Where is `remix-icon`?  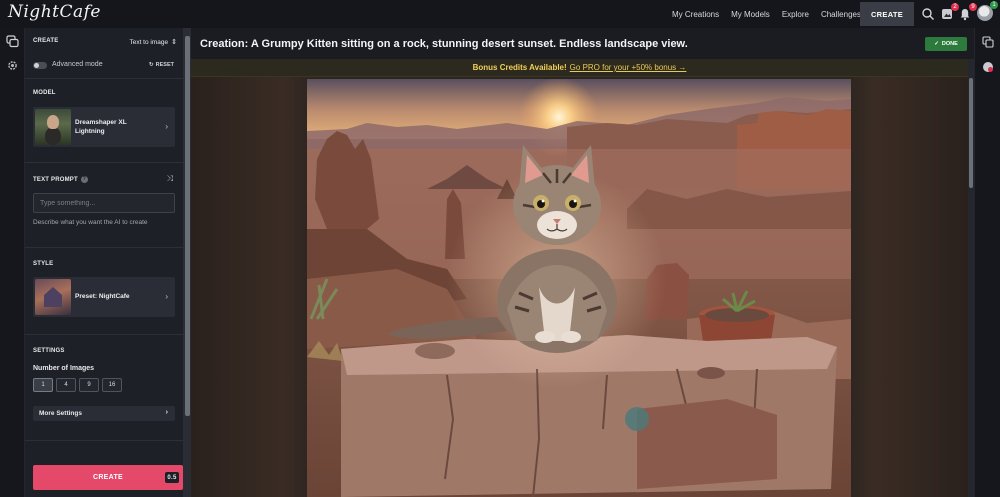
remix-icon is located at coordinates (988, 69).